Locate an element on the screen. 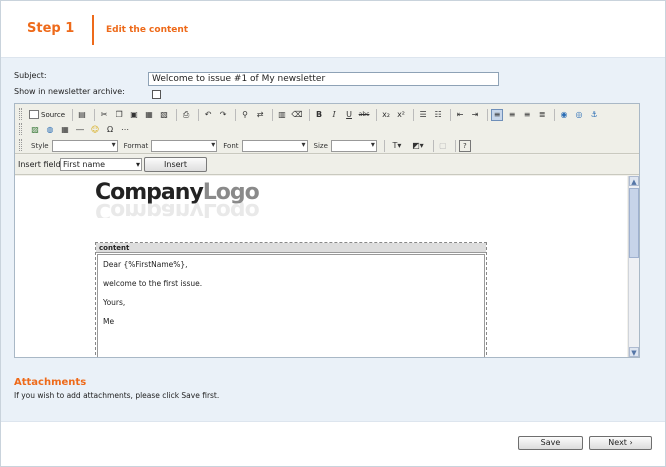 The image size is (666, 467). wizard-footer: Save Next › is located at coordinates (333, 443).